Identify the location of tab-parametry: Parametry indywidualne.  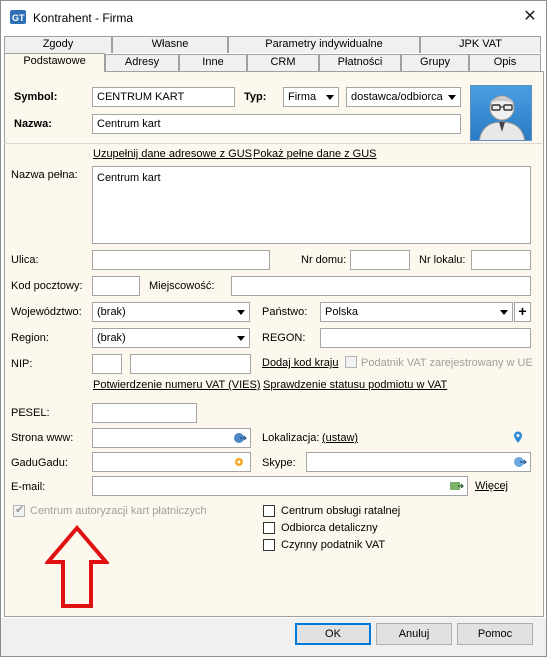
(324, 44).